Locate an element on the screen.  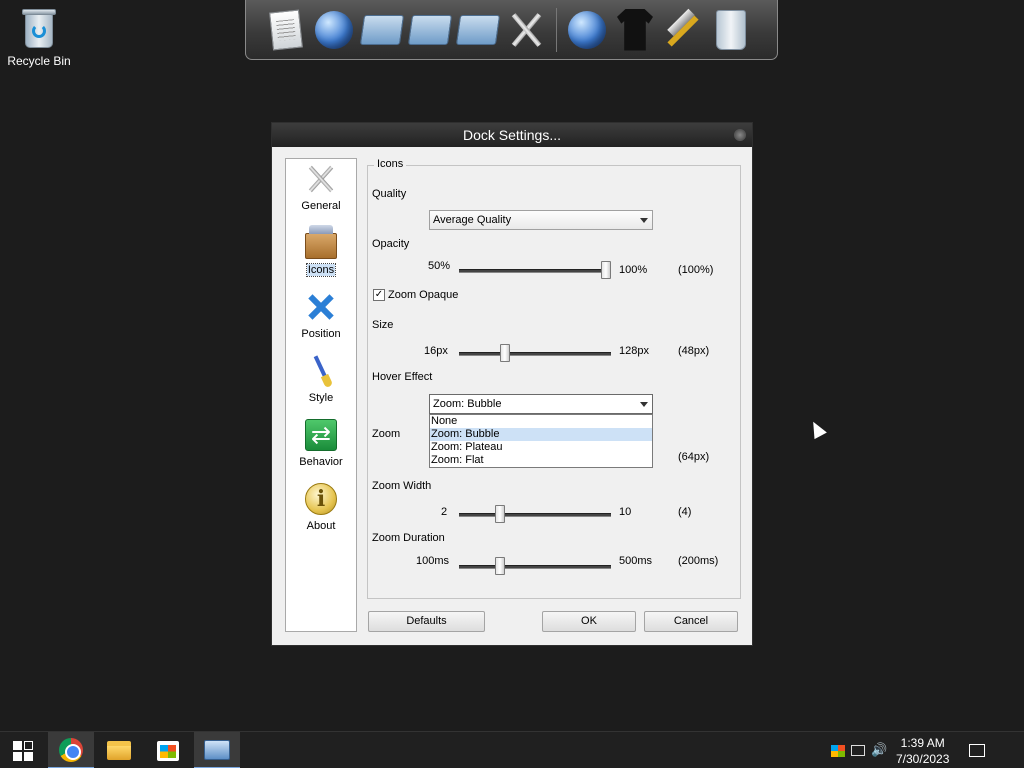
recycle-bin-icon is located at coordinates (39, 28).